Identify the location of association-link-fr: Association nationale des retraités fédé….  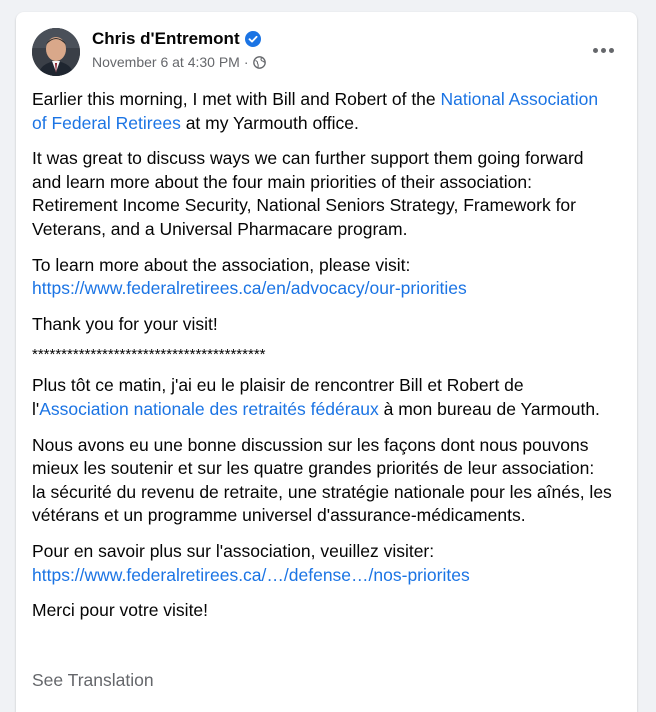
(209, 409).